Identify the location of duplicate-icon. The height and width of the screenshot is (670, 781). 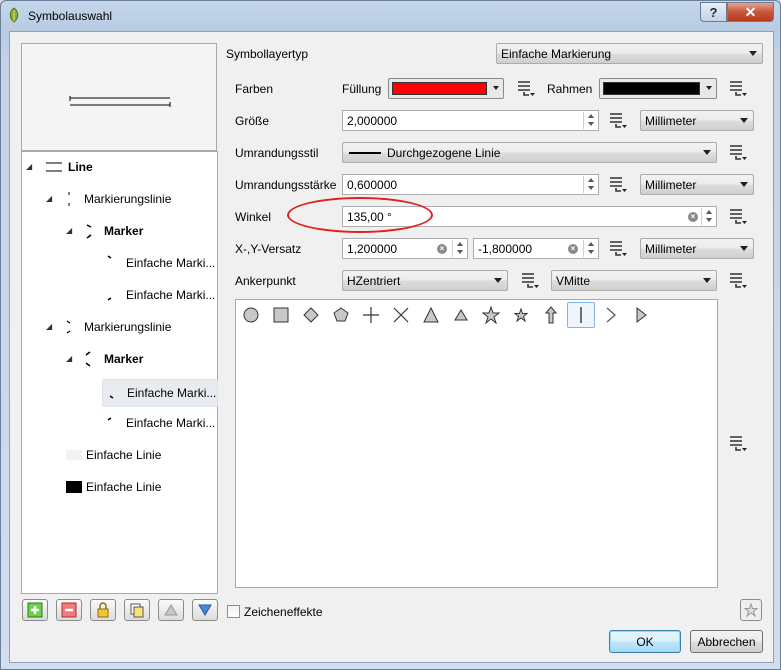
(137, 610).